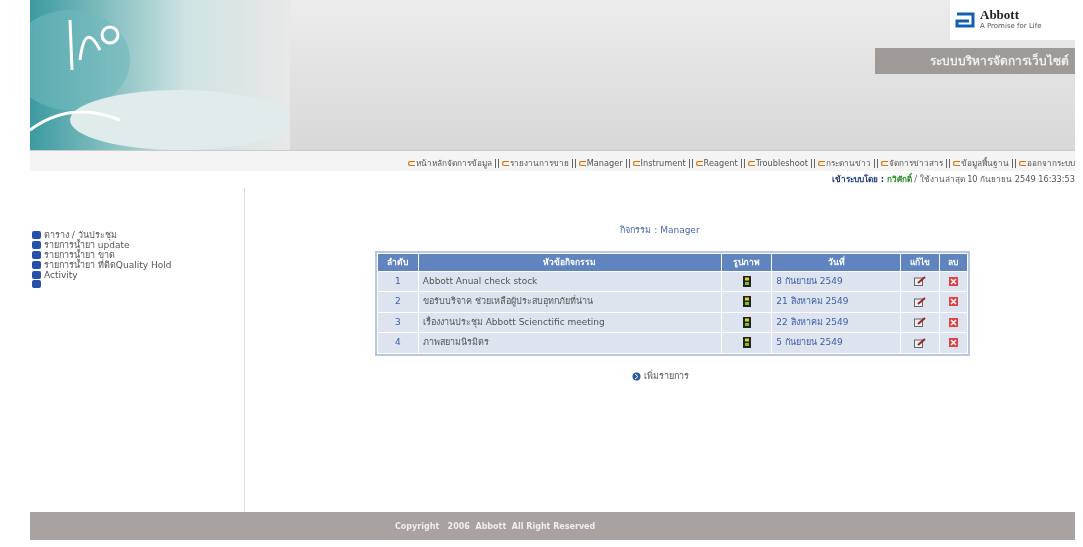 The image size is (1083, 547). What do you see at coordinates (836, 322) in the screenshot?
I see `table-cell: 22 สิงหาคม 2549` at bounding box center [836, 322].